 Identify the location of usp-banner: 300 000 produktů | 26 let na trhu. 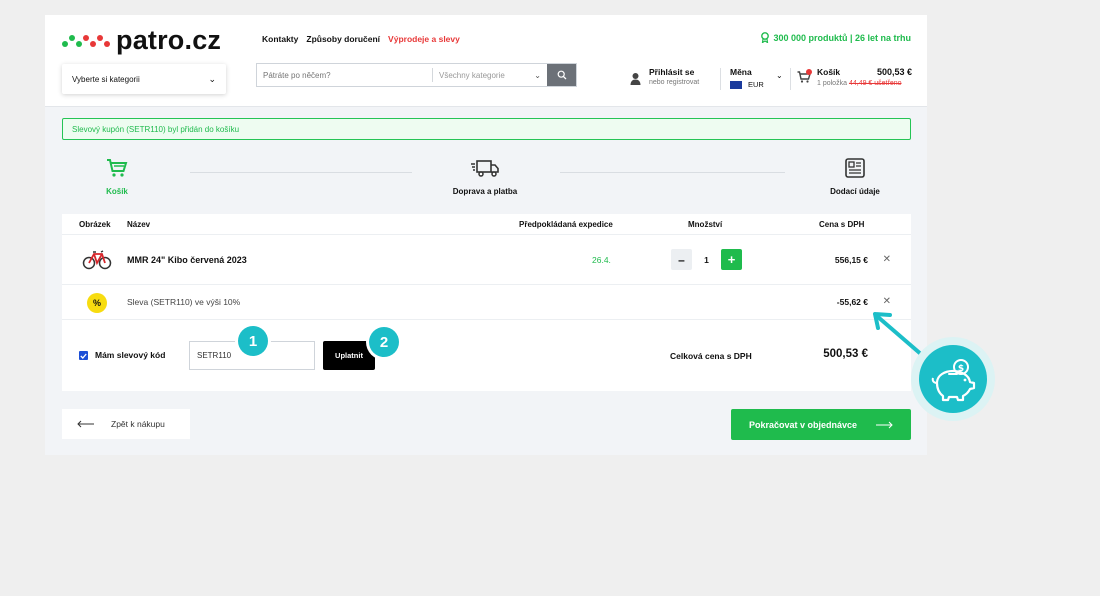
(835, 37).